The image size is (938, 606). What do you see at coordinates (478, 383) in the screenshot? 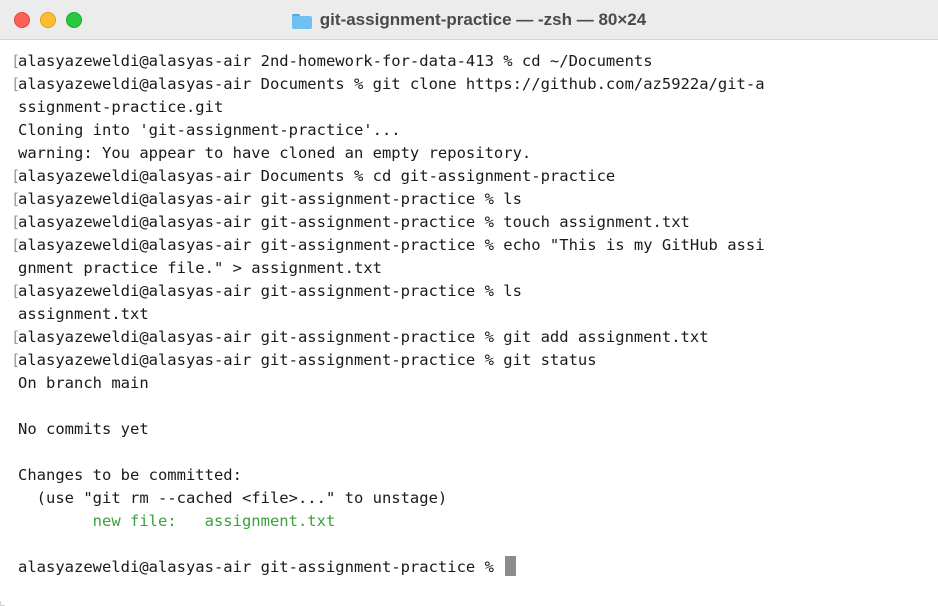
I see `terminal-line: On branch main` at bounding box center [478, 383].